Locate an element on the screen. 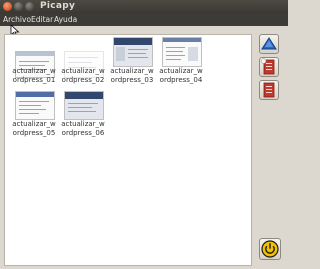 This screenshot has height=269, width=320. window-title: Picapy is located at coordinates (58, 6).